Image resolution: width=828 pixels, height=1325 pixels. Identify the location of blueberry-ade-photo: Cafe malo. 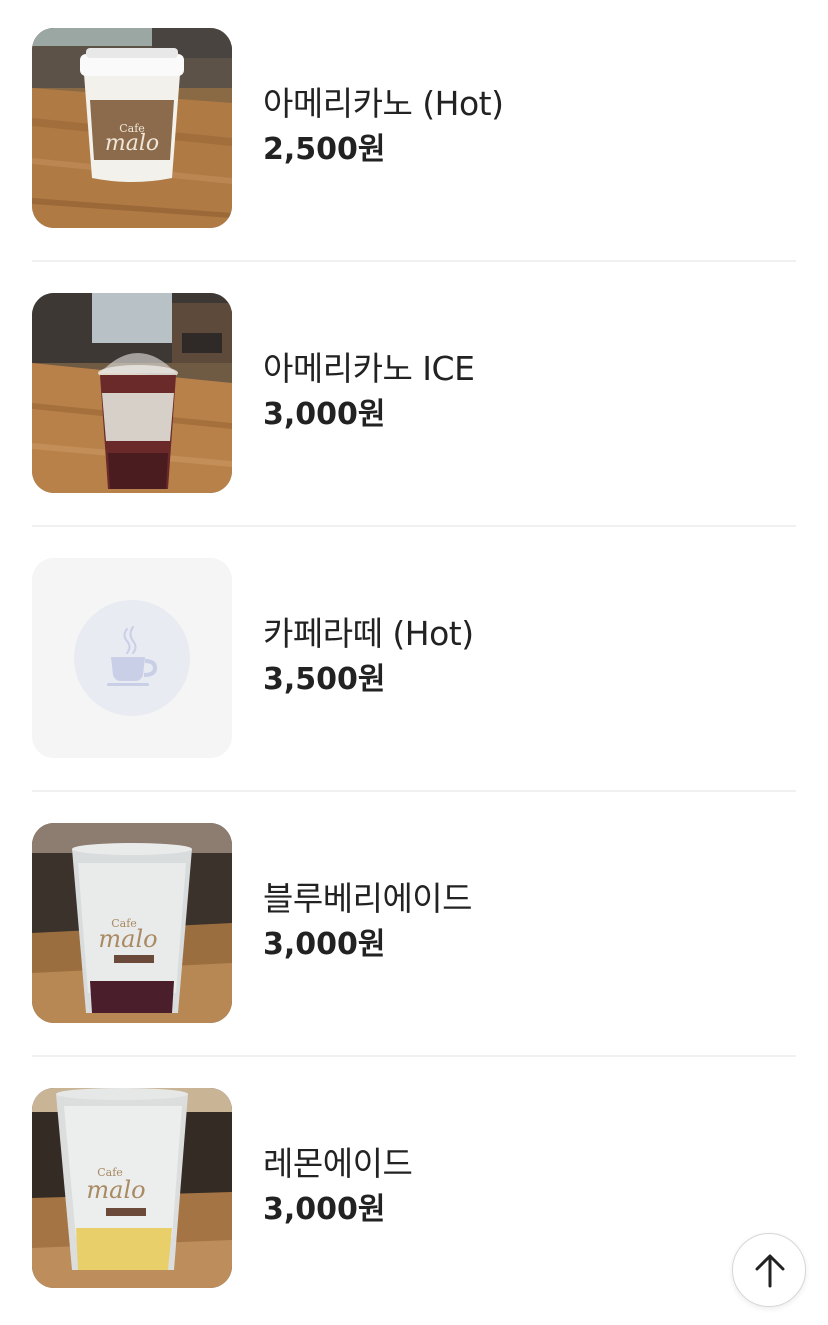
(132, 923).